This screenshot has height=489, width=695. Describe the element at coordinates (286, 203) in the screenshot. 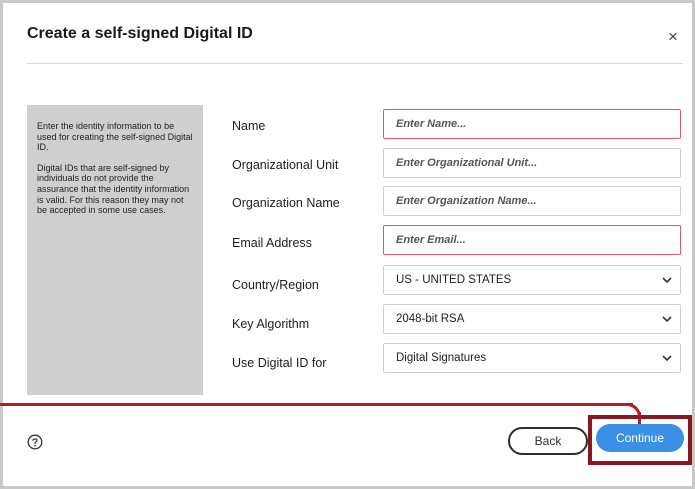

I see `org-name-label: Organization Name` at that location.